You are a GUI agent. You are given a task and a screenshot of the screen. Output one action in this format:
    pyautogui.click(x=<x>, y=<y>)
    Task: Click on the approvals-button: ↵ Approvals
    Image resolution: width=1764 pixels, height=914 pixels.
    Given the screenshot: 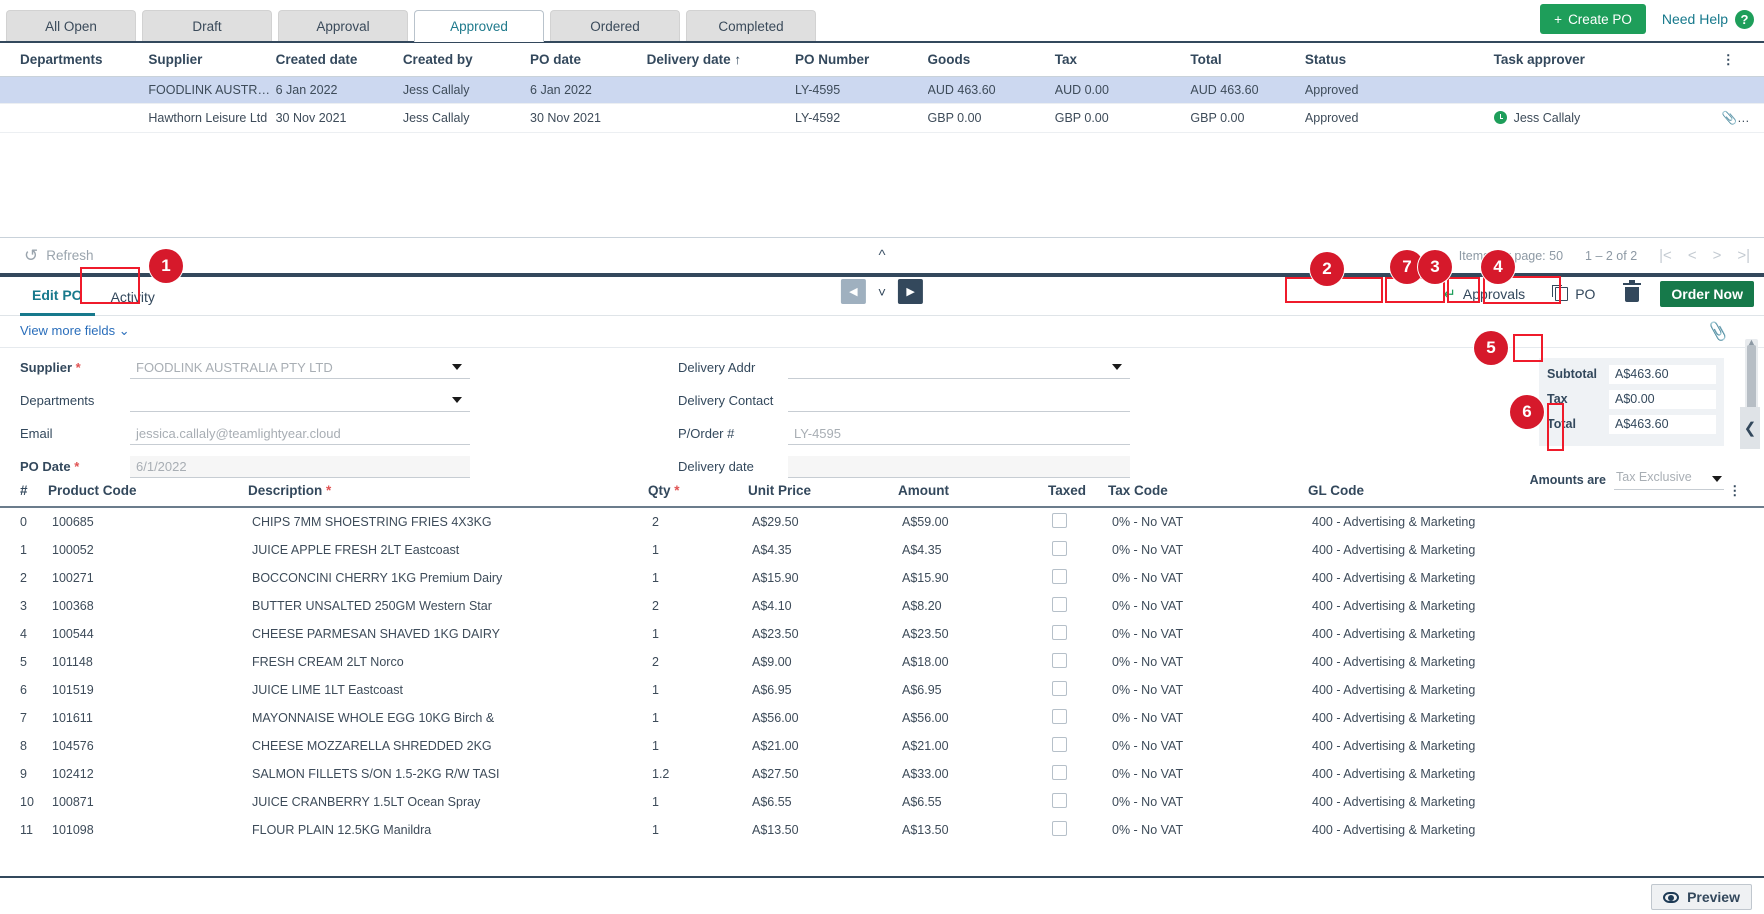 What is the action you would take?
    pyautogui.click(x=1484, y=294)
    